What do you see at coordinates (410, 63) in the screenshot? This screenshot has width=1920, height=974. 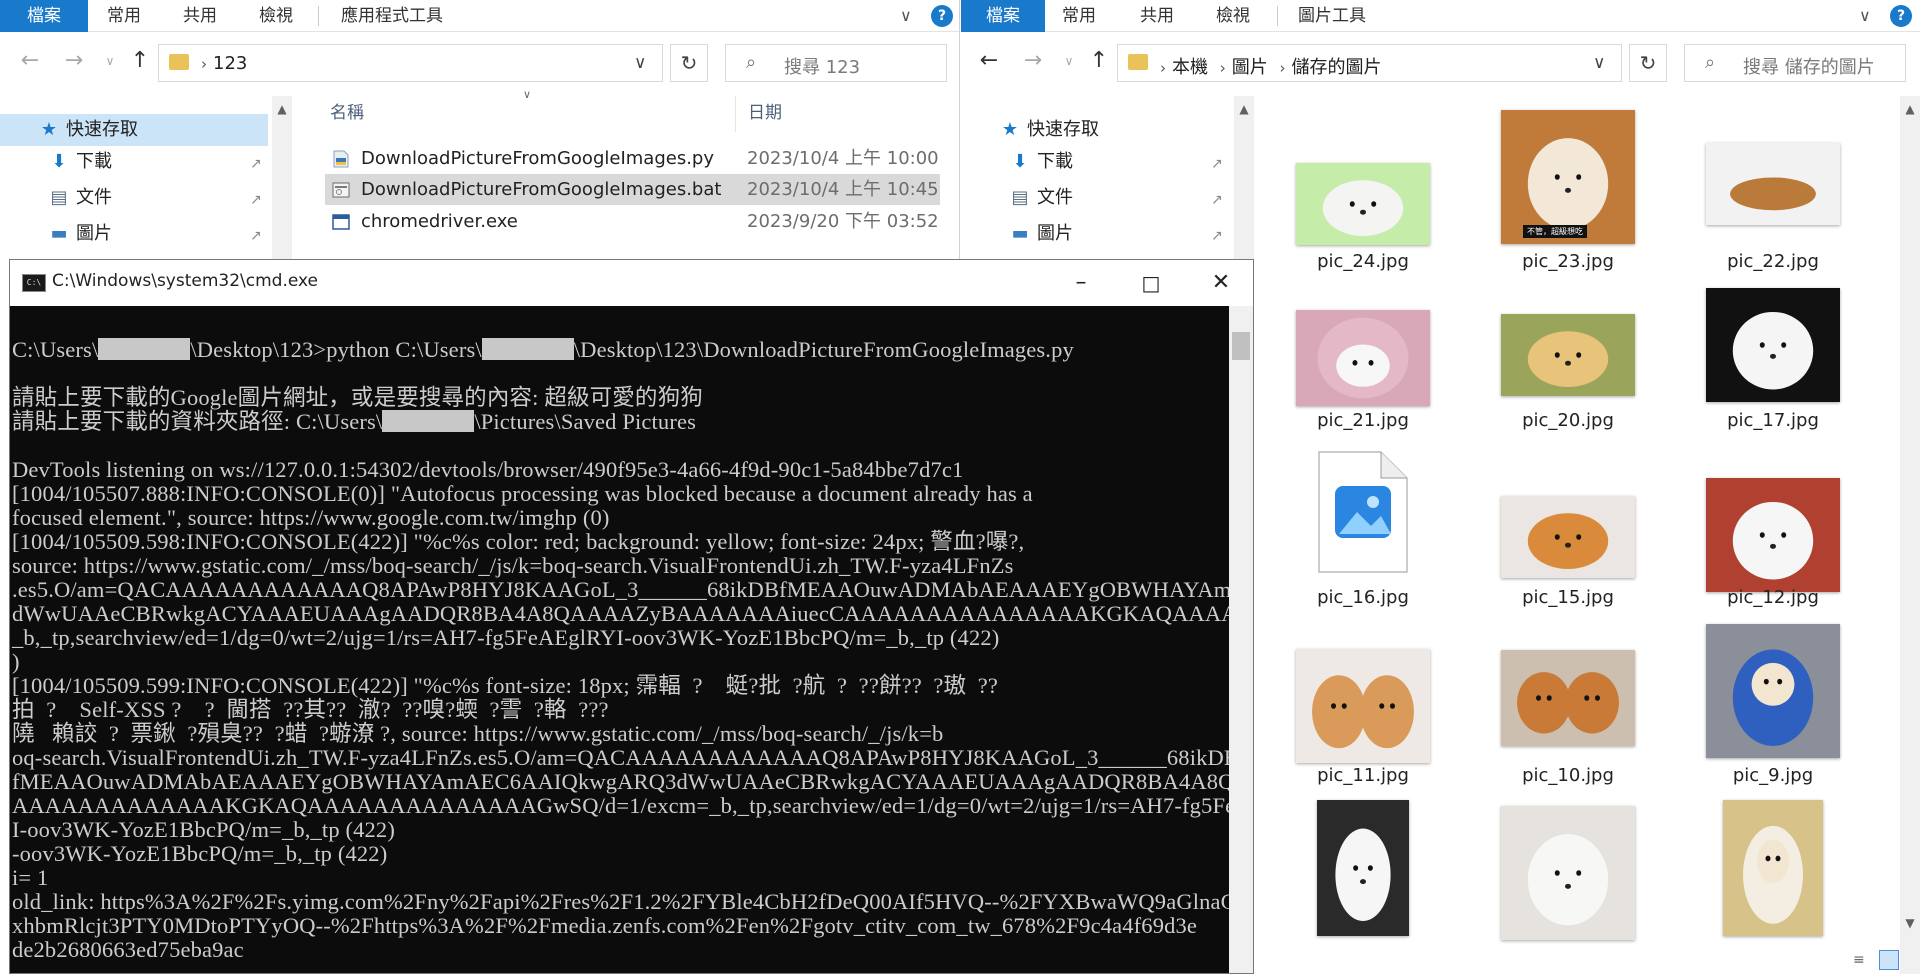 I see `address-bar: › 123 ∨` at bounding box center [410, 63].